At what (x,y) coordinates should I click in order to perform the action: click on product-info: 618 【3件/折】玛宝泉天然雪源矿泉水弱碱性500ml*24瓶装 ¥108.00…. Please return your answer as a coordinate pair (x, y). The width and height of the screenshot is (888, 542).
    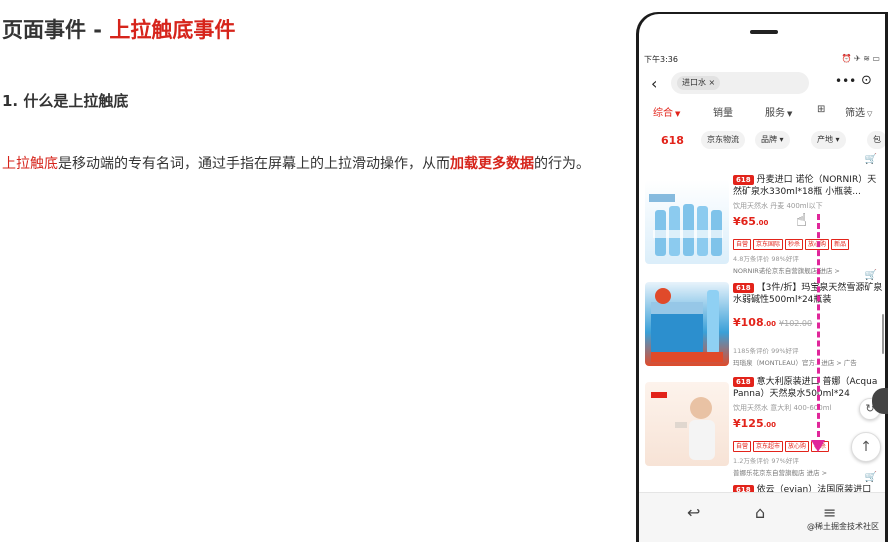
    Looking at the image, I should click on (808, 324).